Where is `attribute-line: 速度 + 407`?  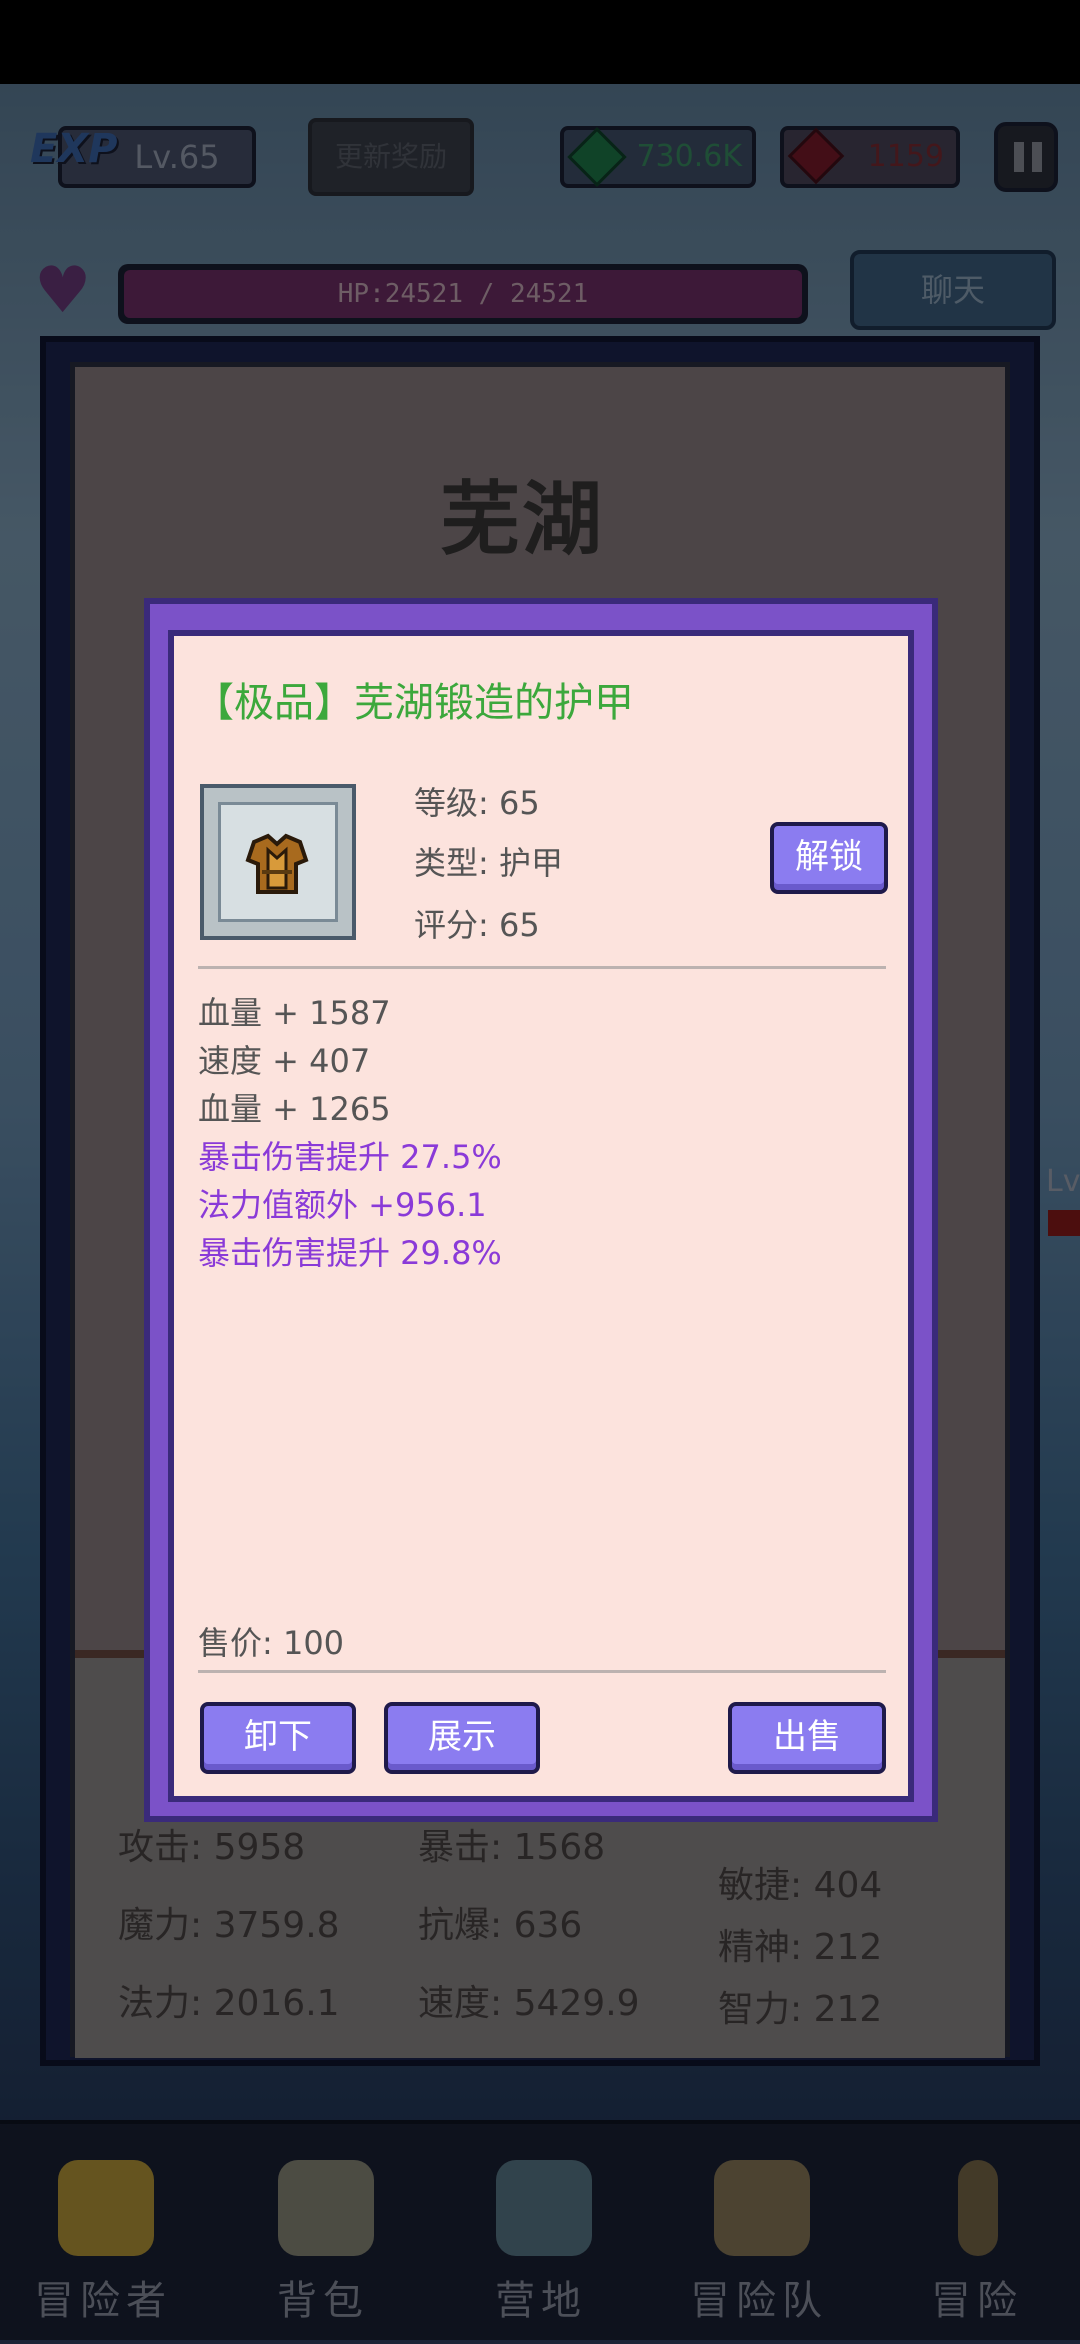 attribute-line: 速度 + 407 is located at coordinates (284, 1061).